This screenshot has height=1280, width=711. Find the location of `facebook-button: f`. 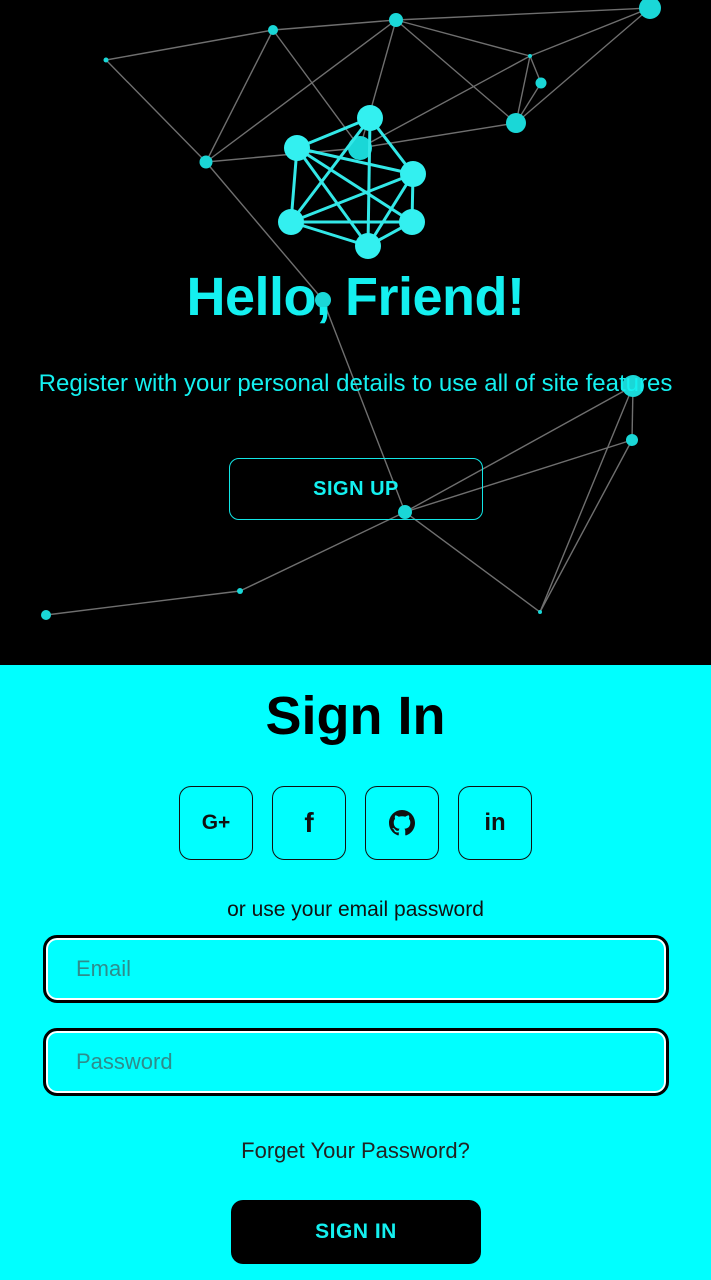

facebook-button: f is located at coordinates (309, 823).